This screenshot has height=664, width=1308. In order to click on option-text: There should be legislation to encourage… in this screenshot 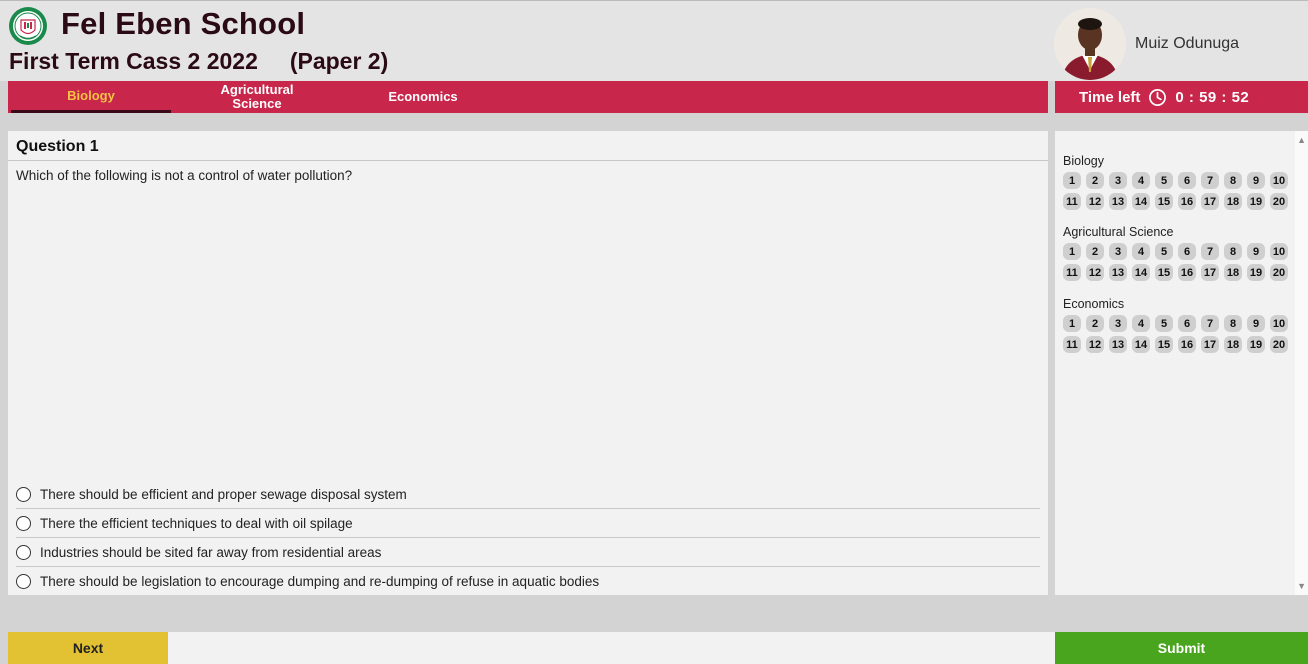, I will do `click(320, 581)`.